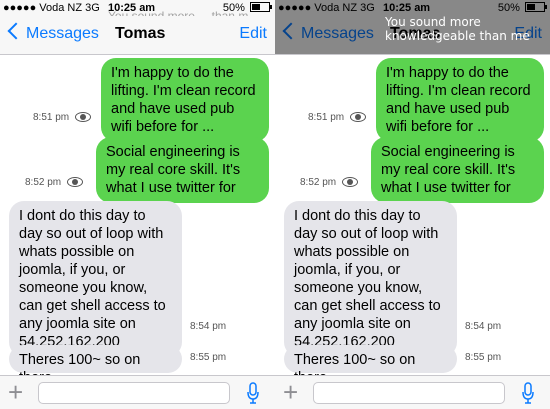 The width and height of the screenshot is (550, 409). I want to click on edit-button: Edit, so click(253, 34).